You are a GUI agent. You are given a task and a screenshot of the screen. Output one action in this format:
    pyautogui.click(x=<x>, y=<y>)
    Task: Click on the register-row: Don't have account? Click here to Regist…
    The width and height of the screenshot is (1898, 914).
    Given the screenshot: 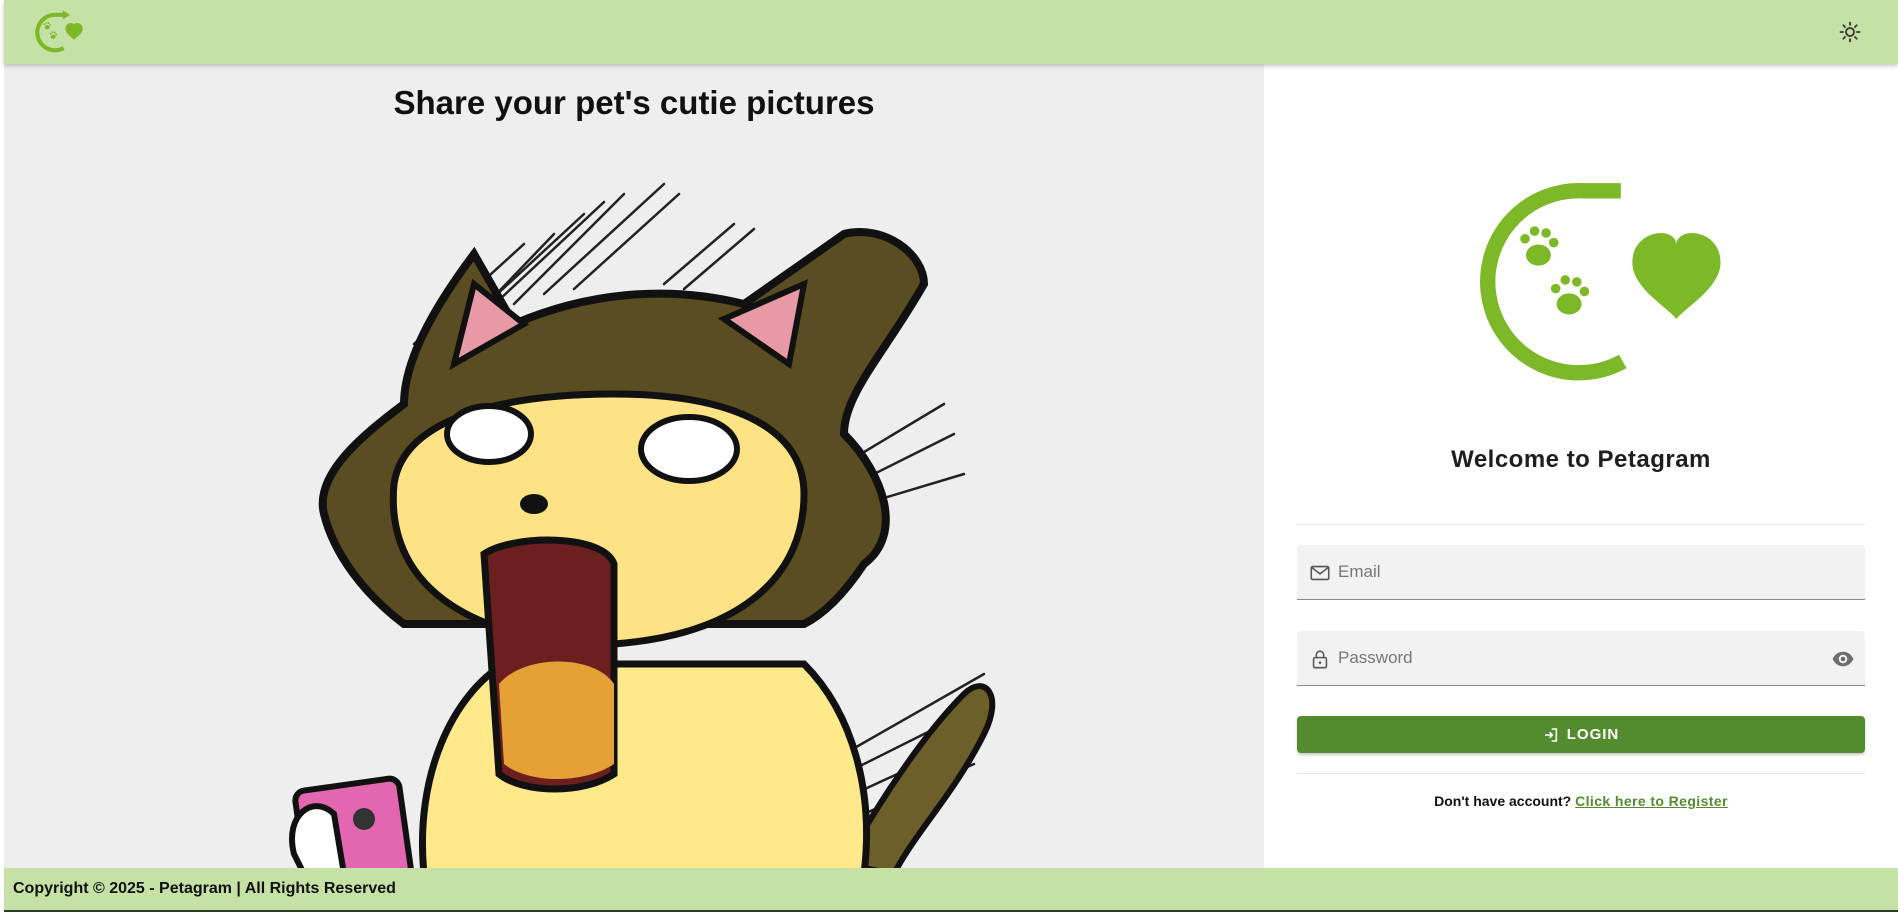 What is the action you would take?
    pyautogui.click(x=1581, y=801)
    